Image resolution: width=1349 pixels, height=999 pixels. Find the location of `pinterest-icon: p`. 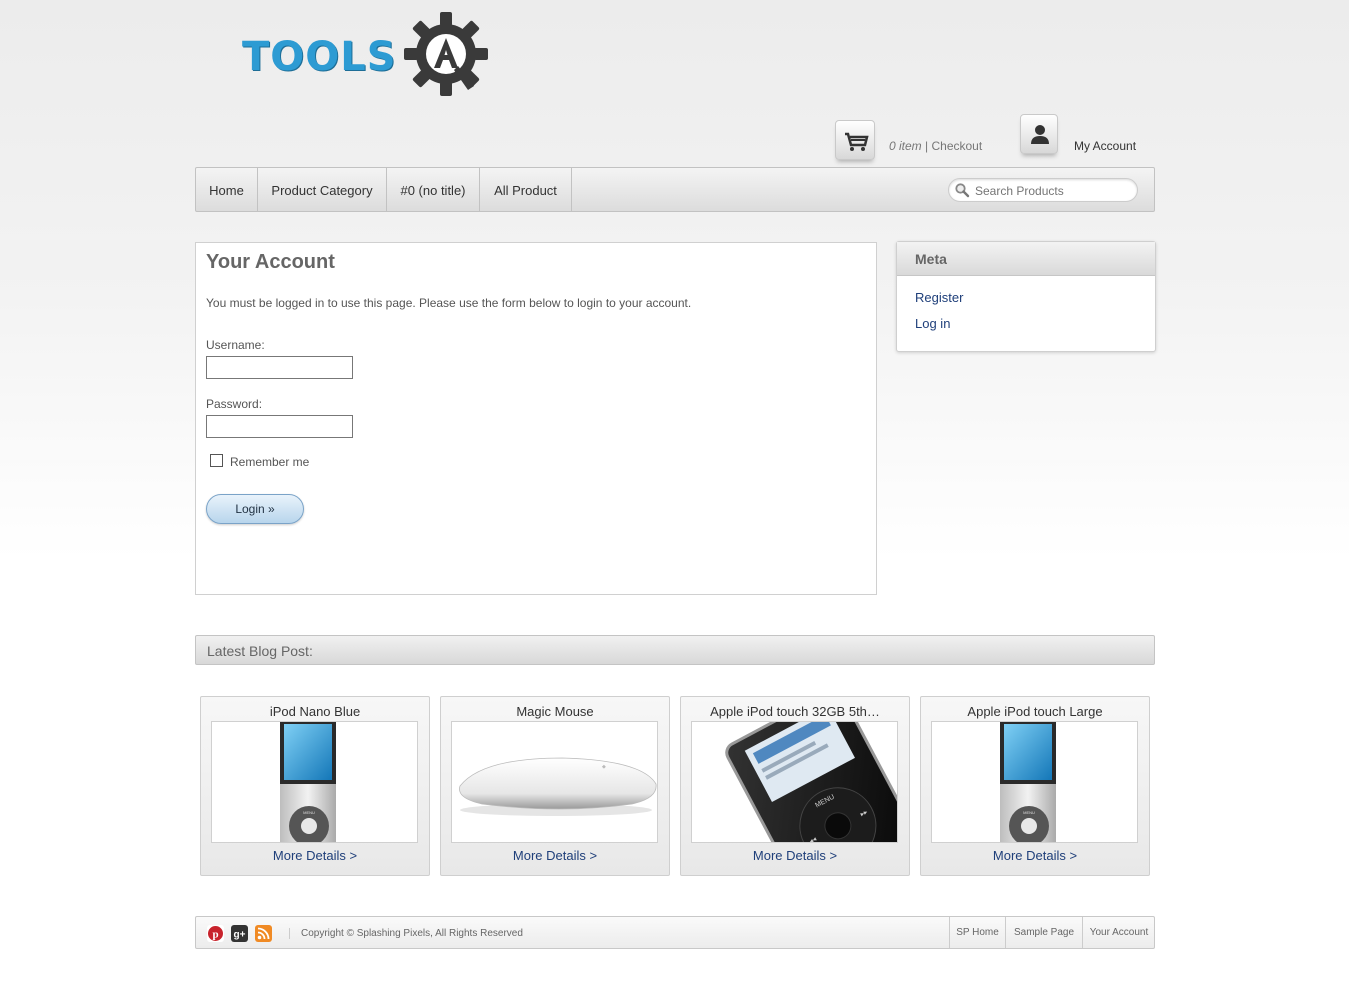

pinterest-icon: p is located at coordinates (215, 933).